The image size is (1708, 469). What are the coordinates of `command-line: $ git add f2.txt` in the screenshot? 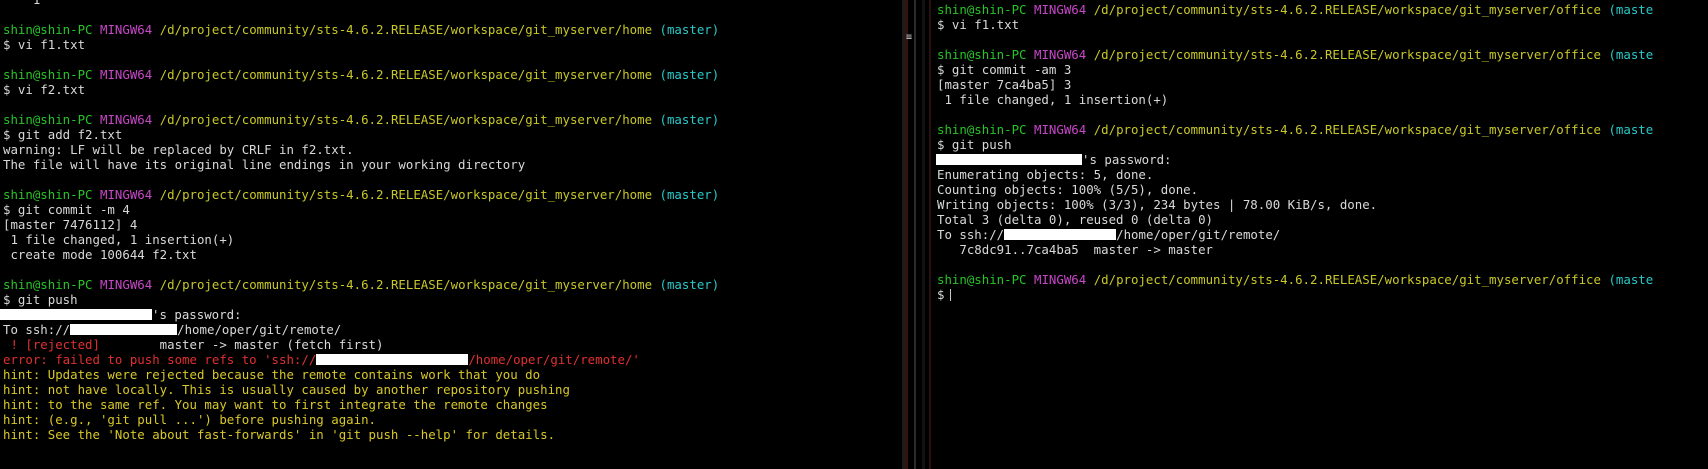 It's located at (63, 134).